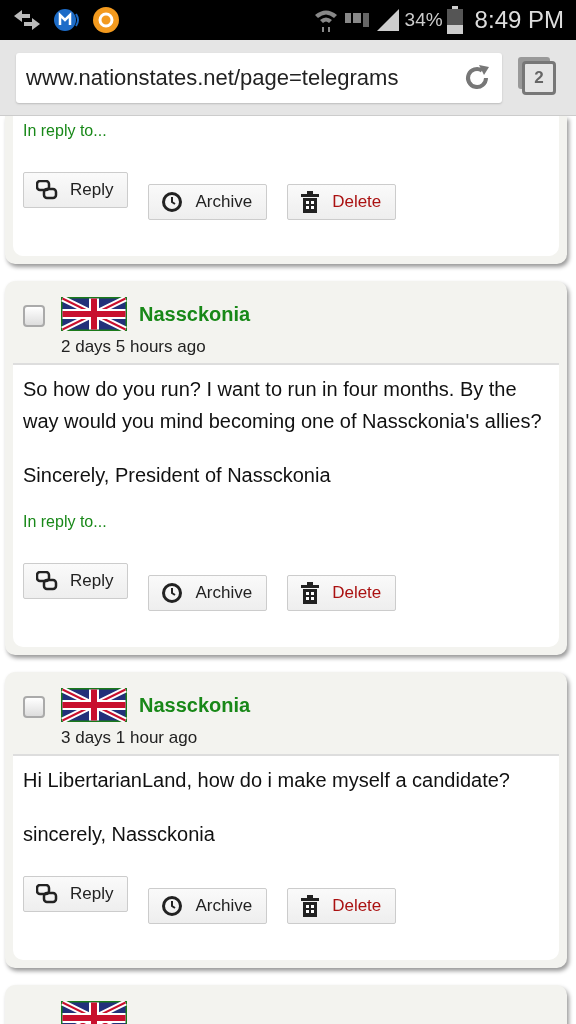 The height and width of the screenshot is (1024, 576). What do you see at coordinates (27, 20) in the screenshot?
I see `transfer-arrows-icon` at bounding box center [27, 20].